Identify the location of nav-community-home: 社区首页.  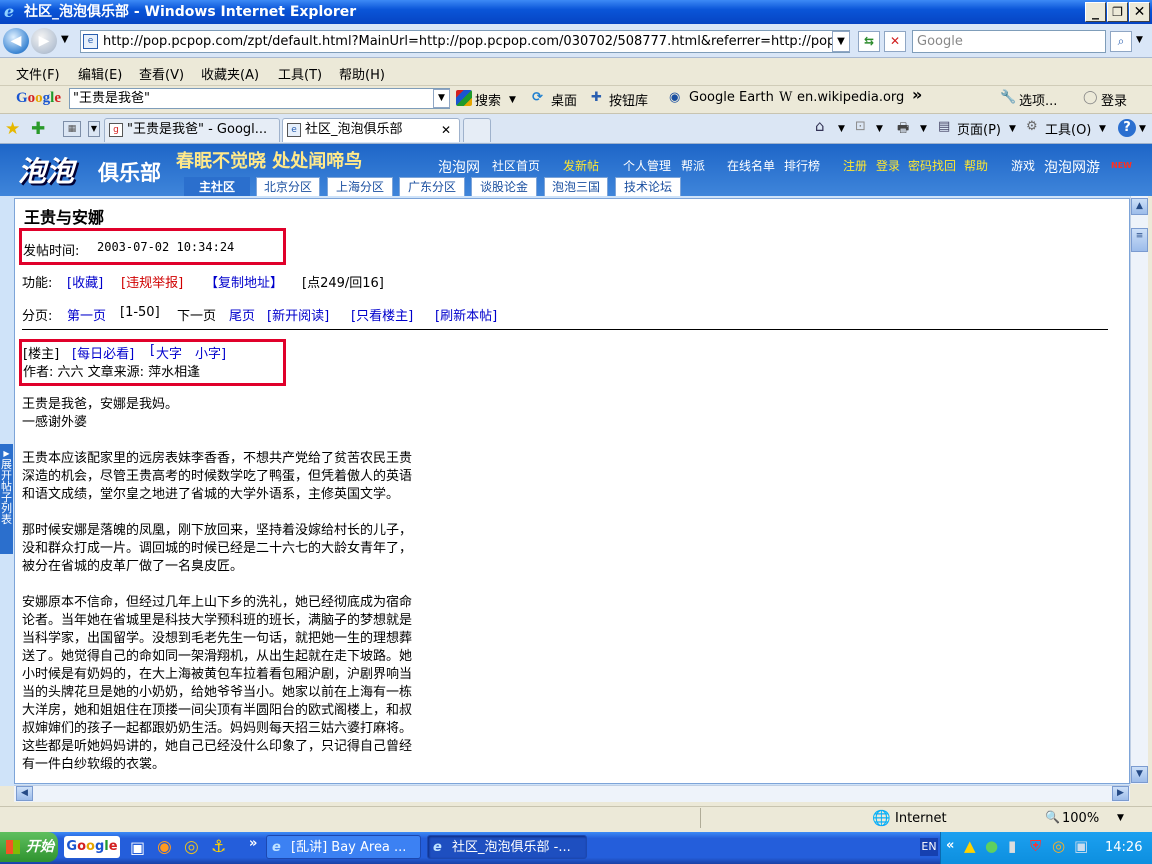
(516, 165).